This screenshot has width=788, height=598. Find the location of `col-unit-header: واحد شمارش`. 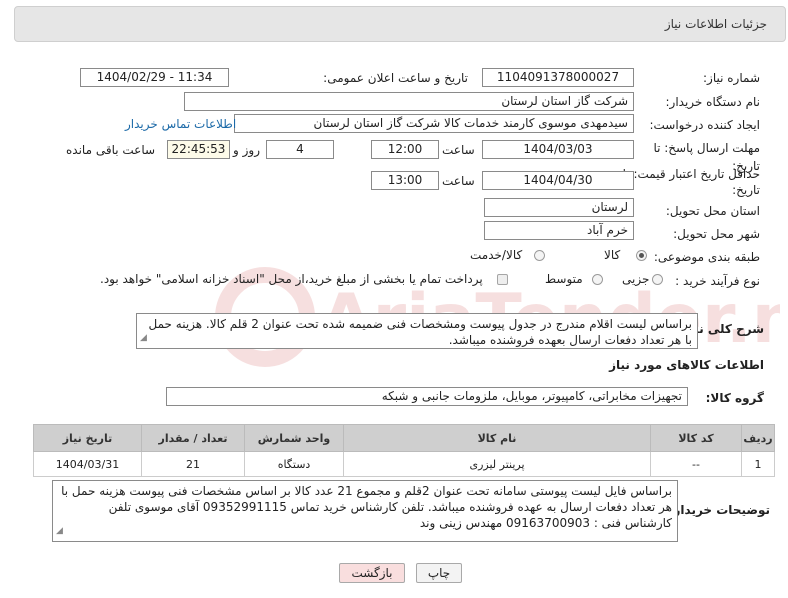

col-unit-header: واحد شمارش is located at coordinates (294, 438).